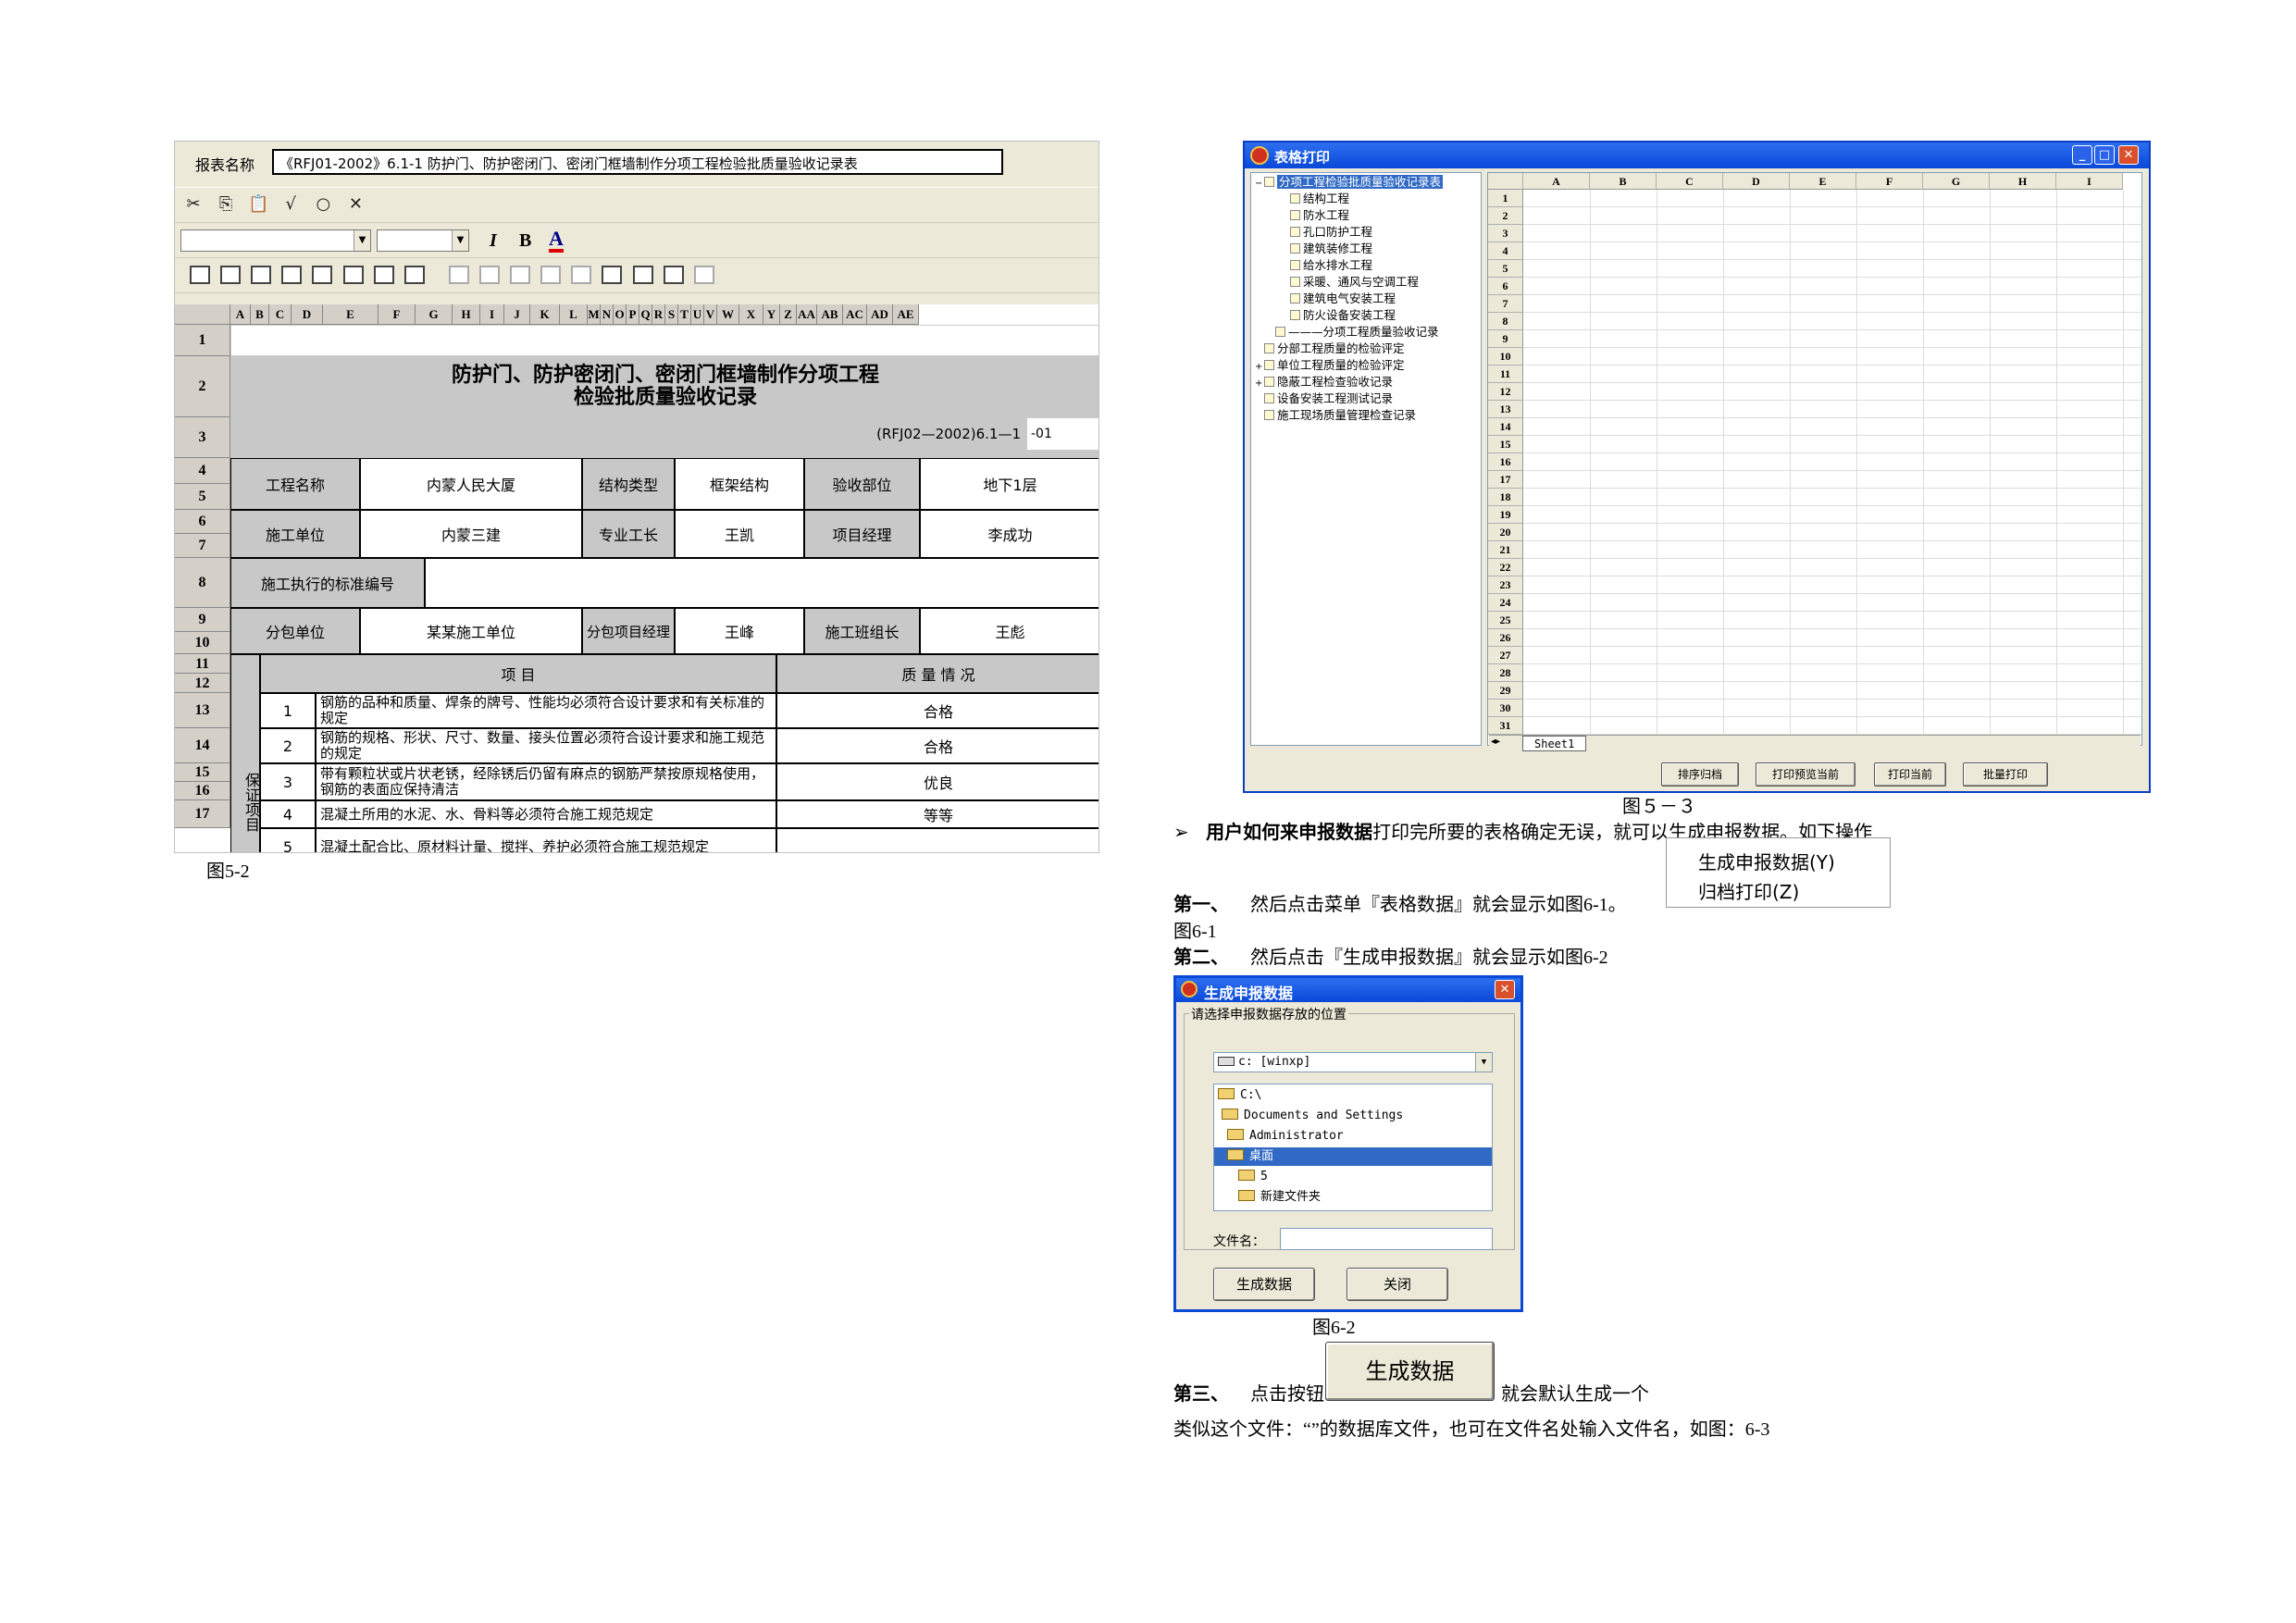 Image resolution: width=2296 pixels, height=1623 pixels. I want to click on row-header: 13, so click(203, 710).